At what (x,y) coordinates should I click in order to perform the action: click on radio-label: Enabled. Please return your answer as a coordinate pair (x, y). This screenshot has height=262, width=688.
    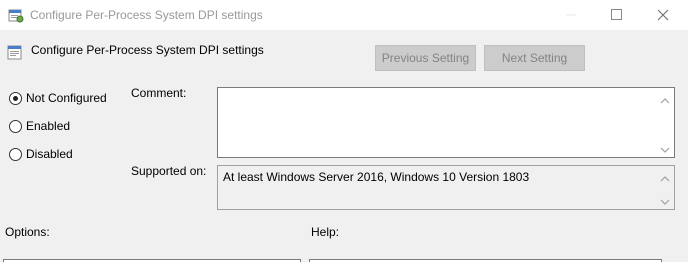
    Looking at the image, I should click on (48, 126).